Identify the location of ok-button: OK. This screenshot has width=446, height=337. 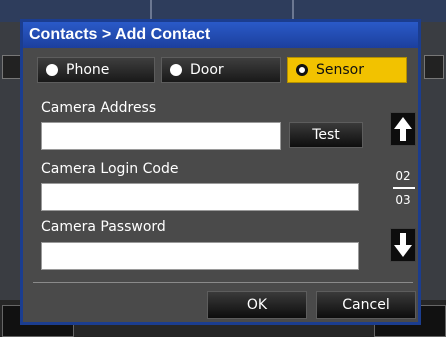
(257, 305).